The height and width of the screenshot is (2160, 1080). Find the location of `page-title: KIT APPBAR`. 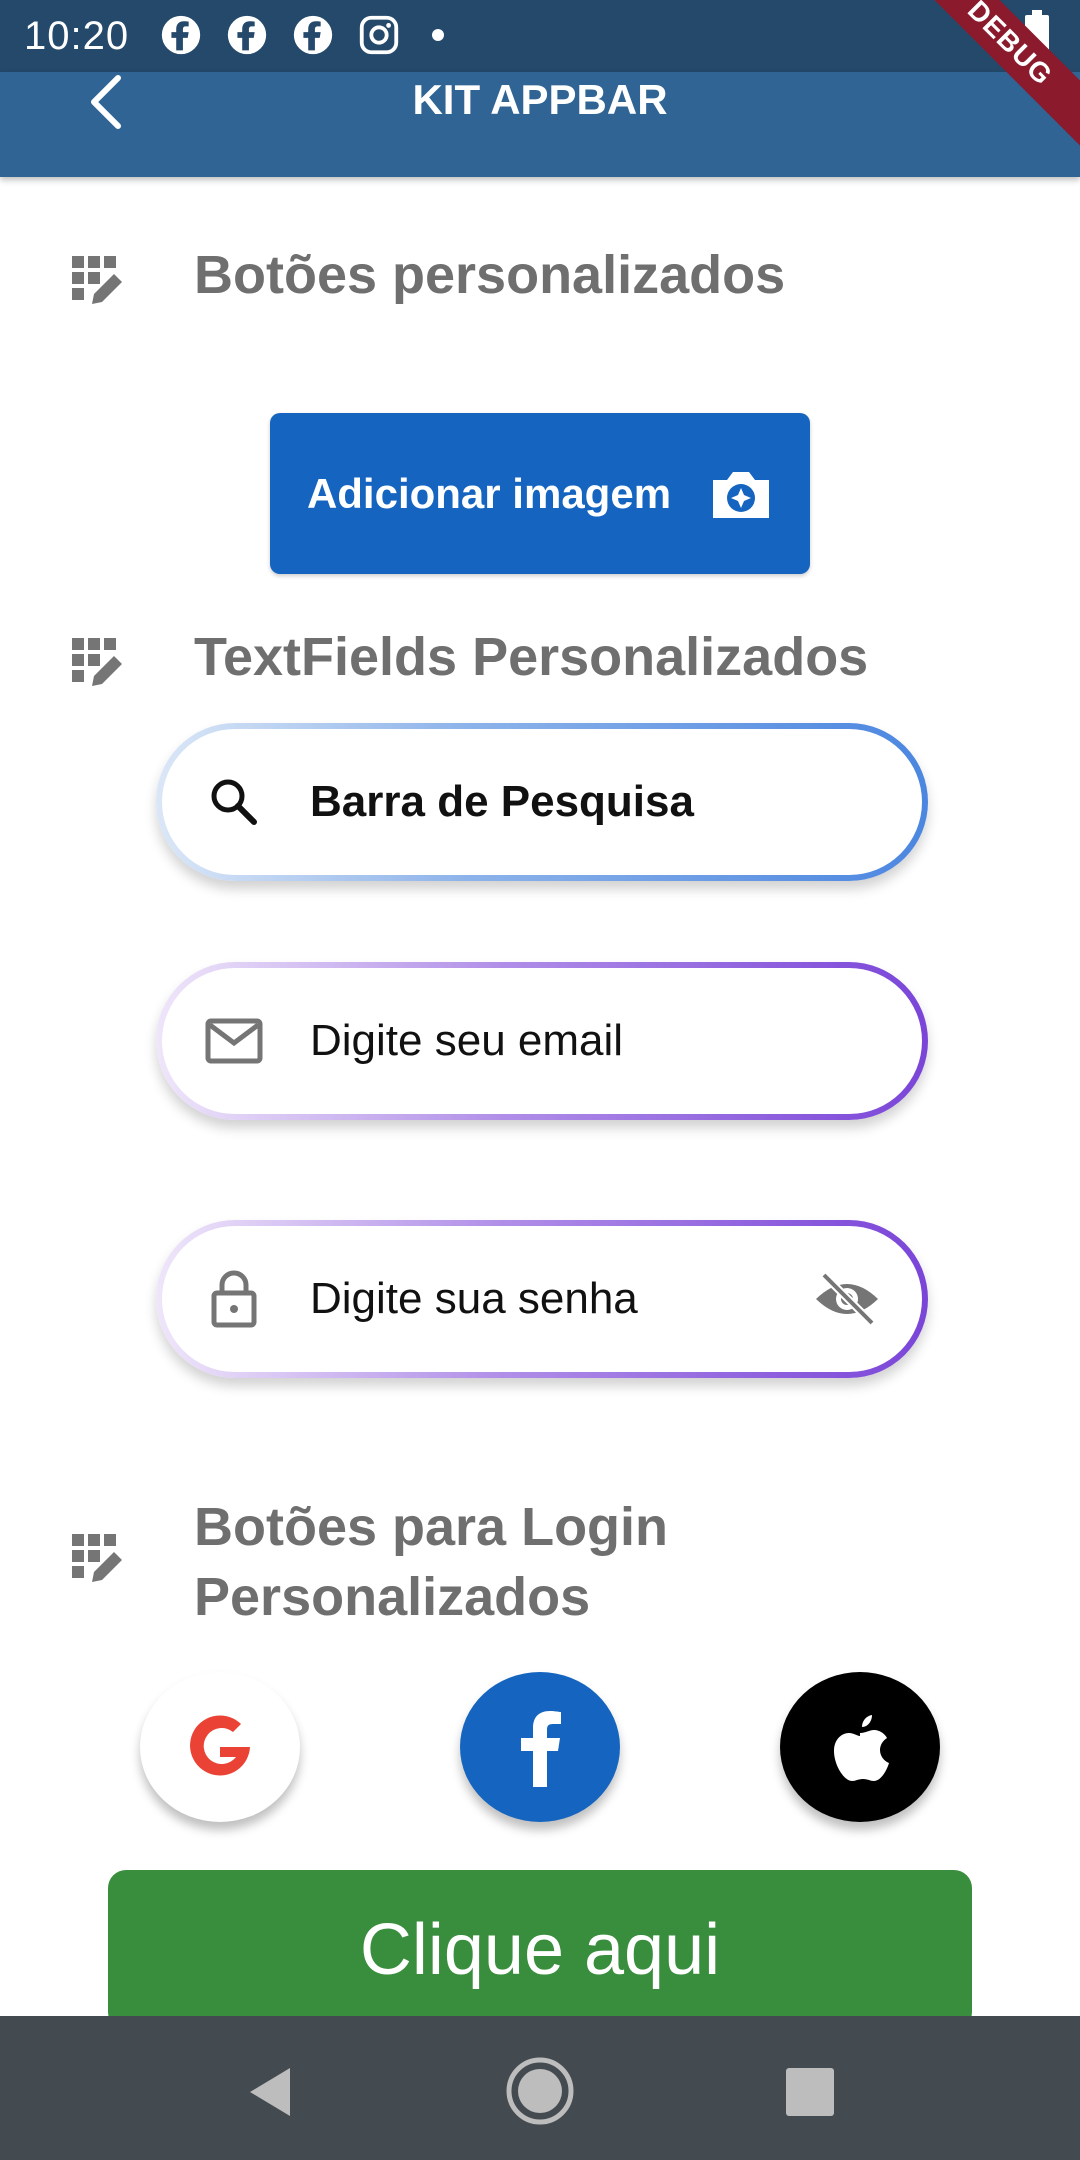

page-title: KIT APPBAR is located at coordinates (540, 99).